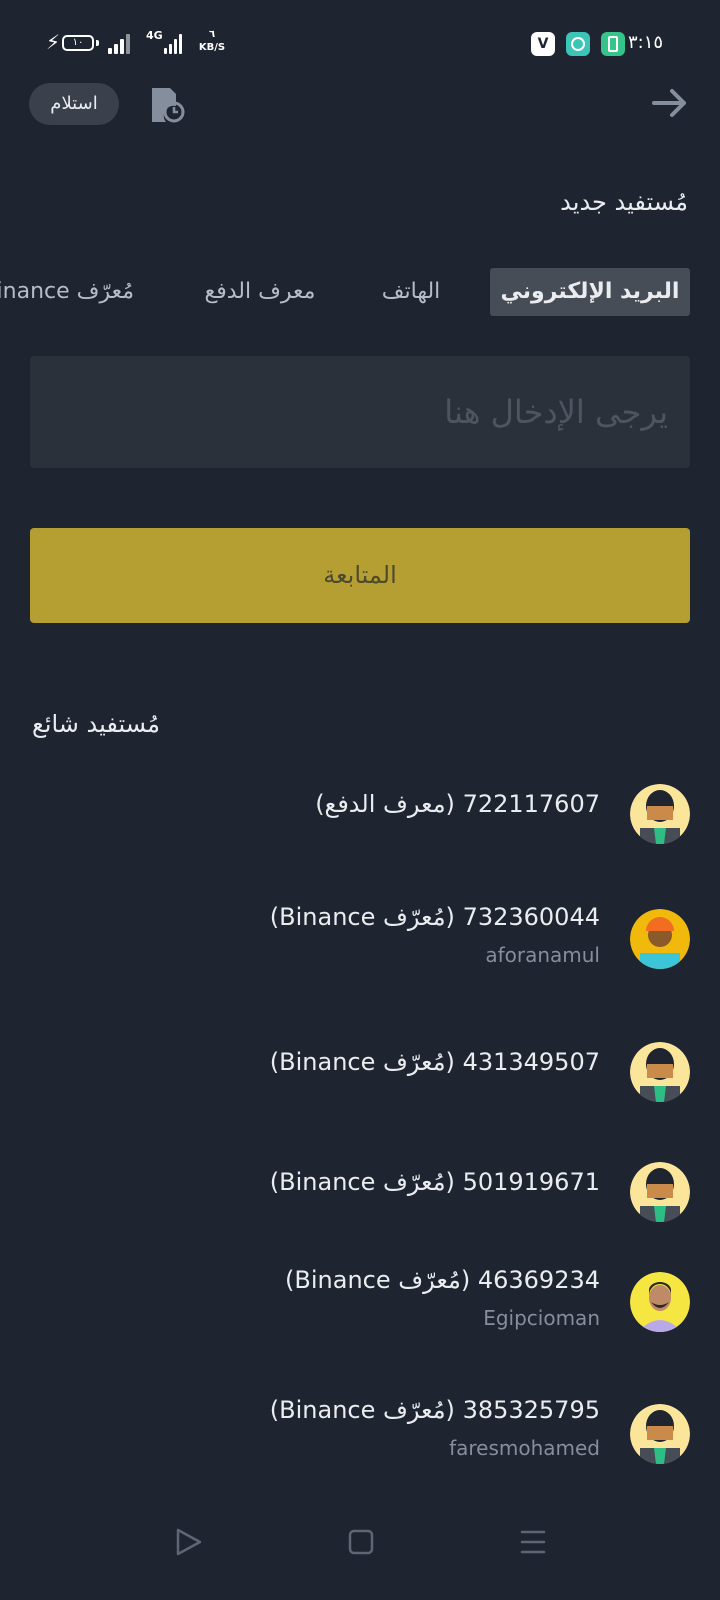 This screenshot has width=720, height=1600. What do you see at coordinates (121, 43) in the screenshot?
I see `signal-icon` at bounding box center [121, 43].